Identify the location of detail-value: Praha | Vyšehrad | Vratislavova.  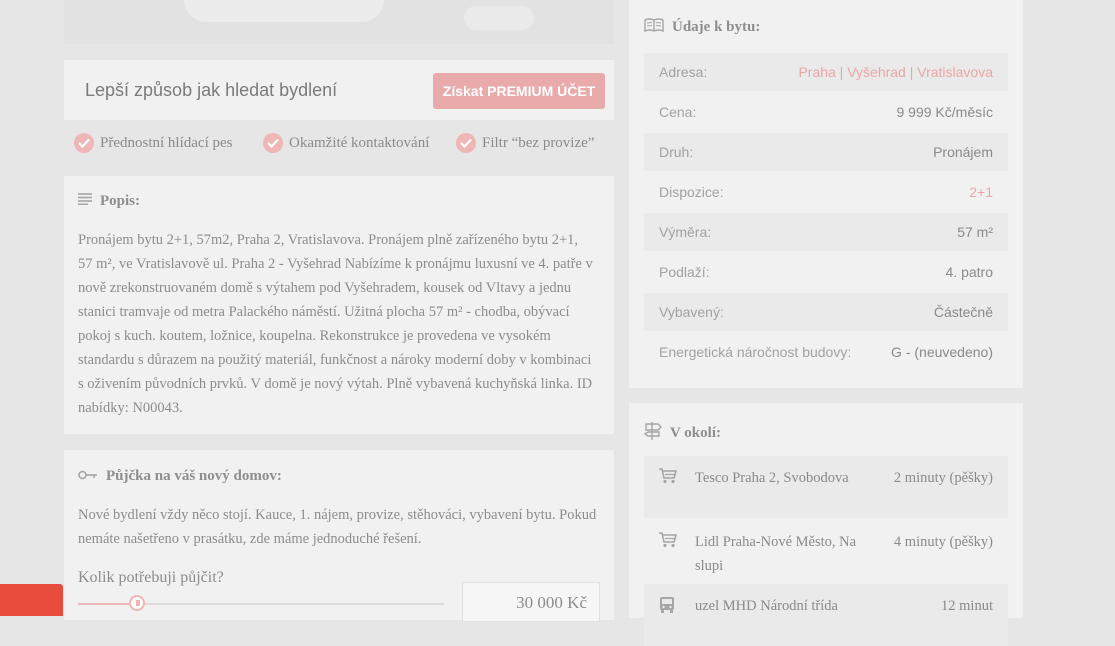
(895, 72).